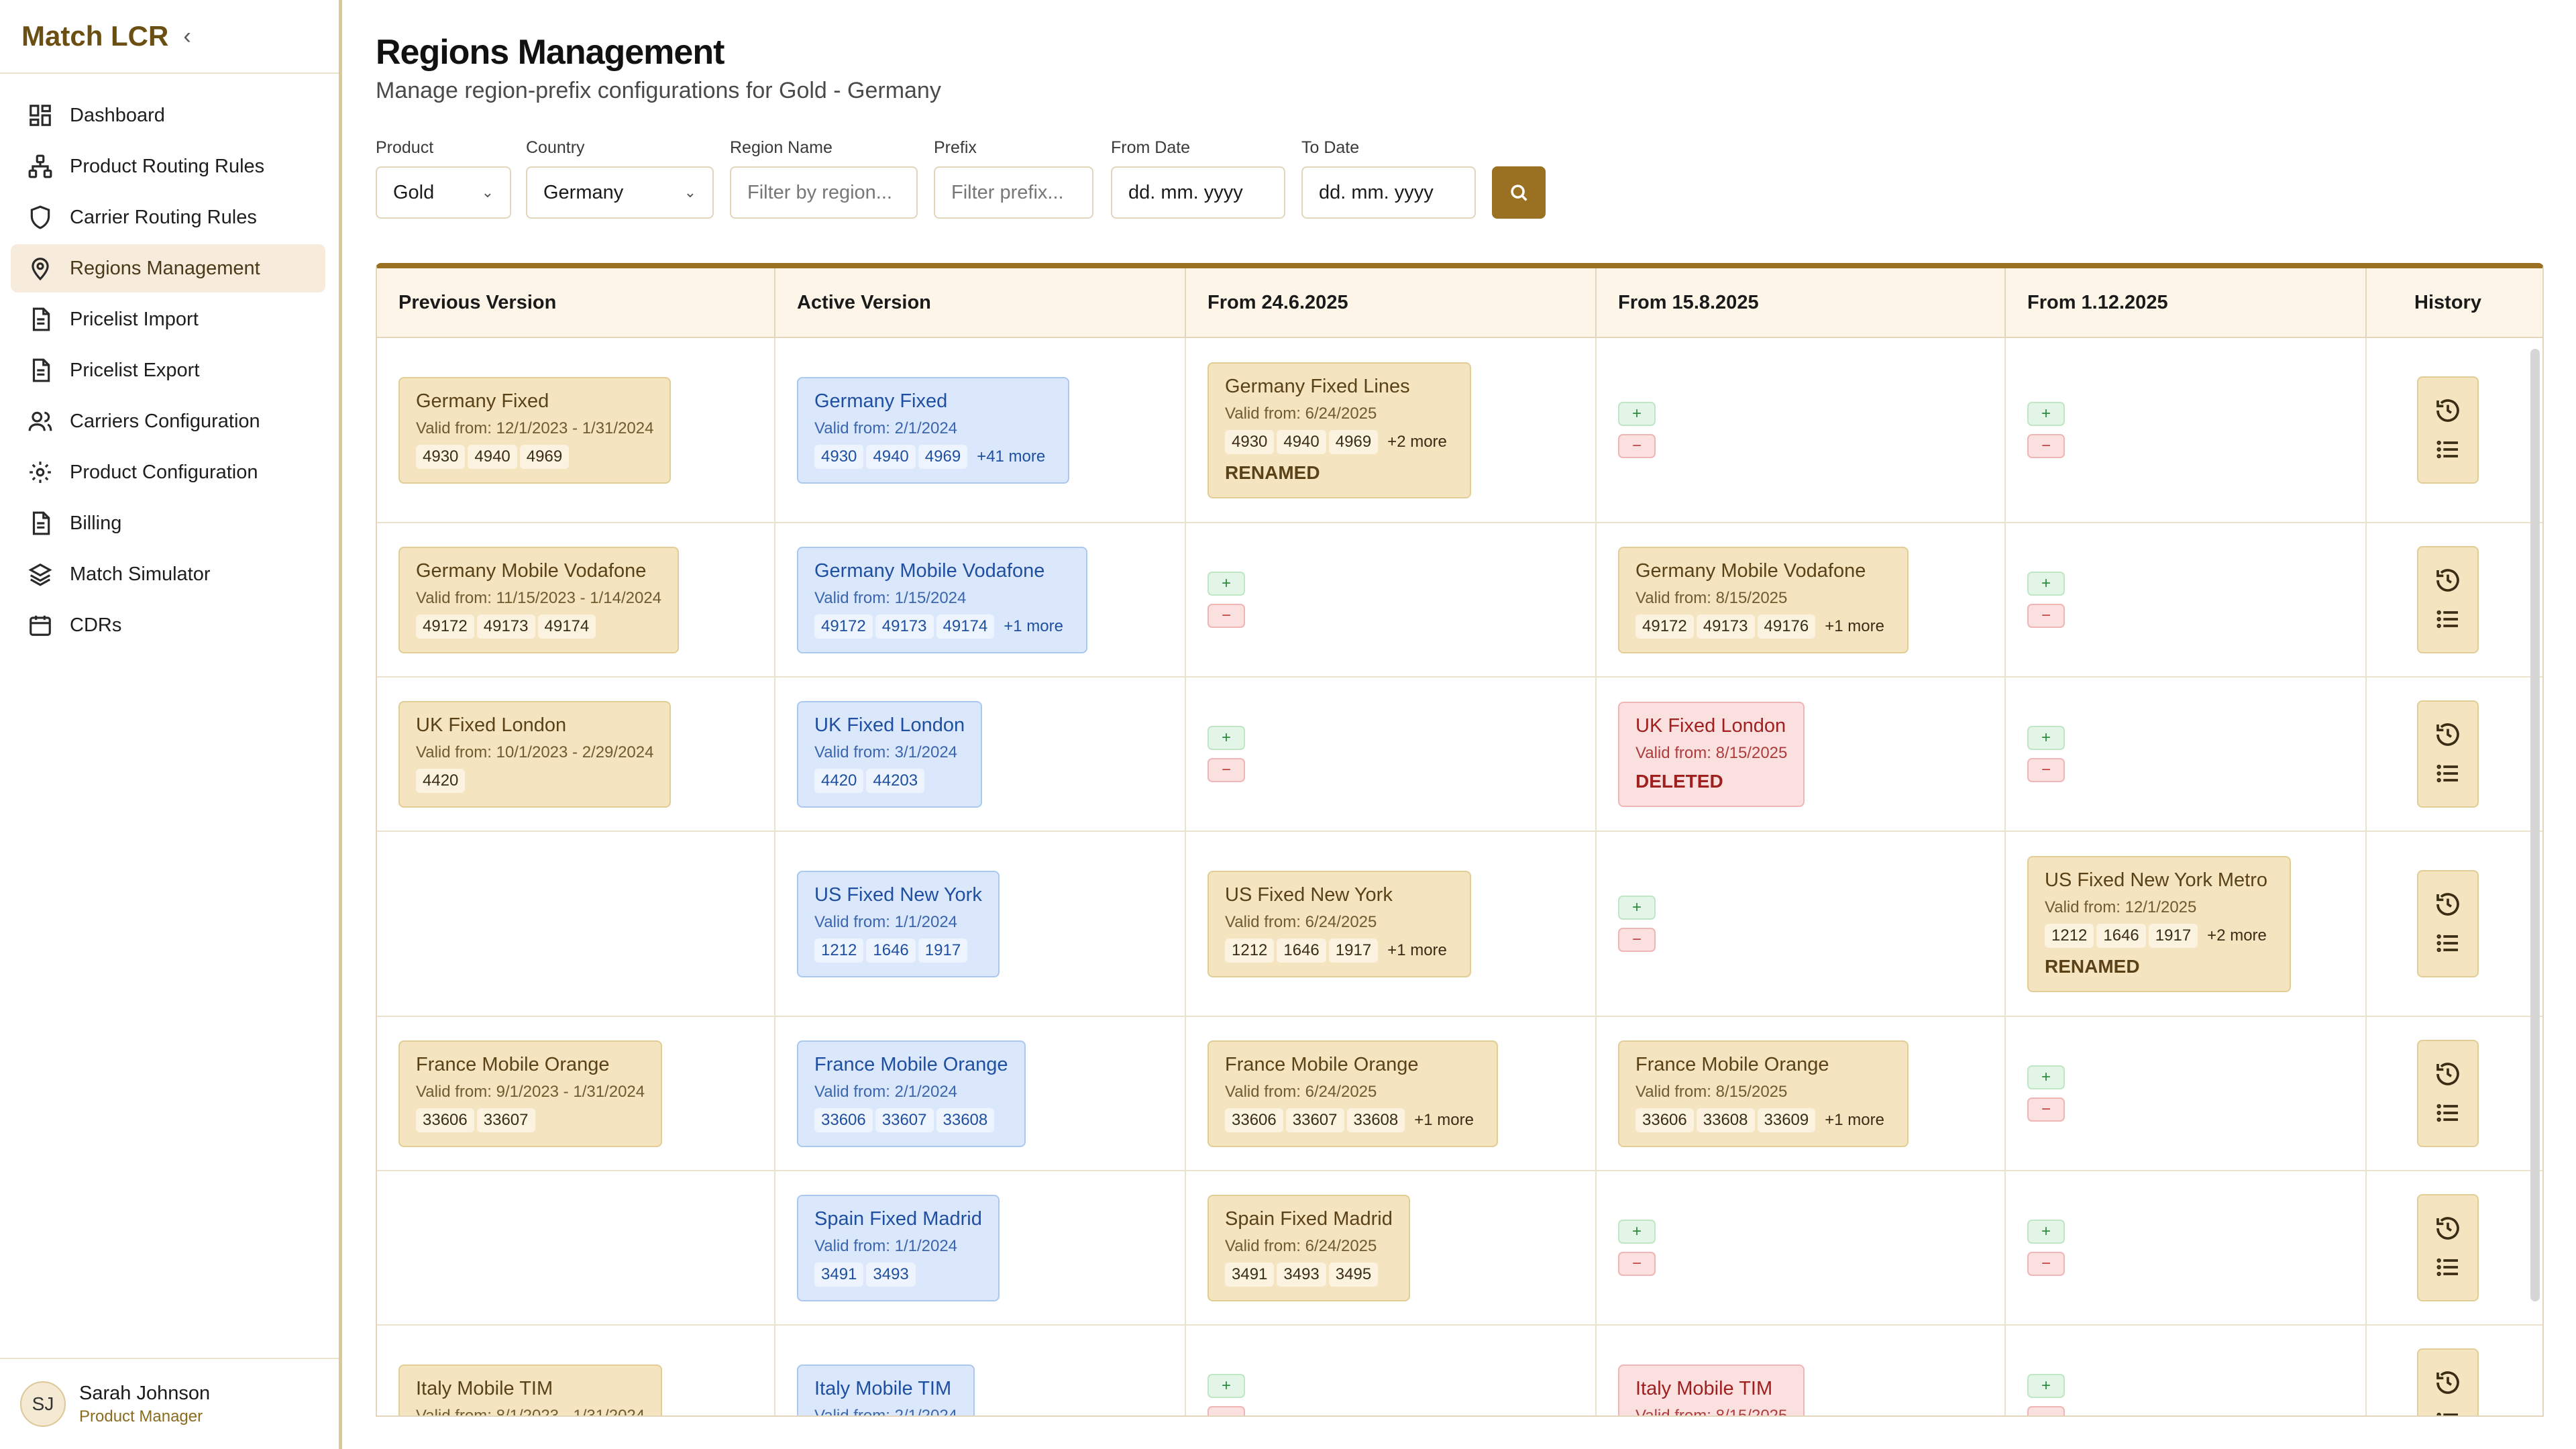 This screenshot has width=2576, height=1449. What do you see at coordinates (2535, 825) in the screenshot?
I see `table-scrollbar` at bounding box center [2535, 825].